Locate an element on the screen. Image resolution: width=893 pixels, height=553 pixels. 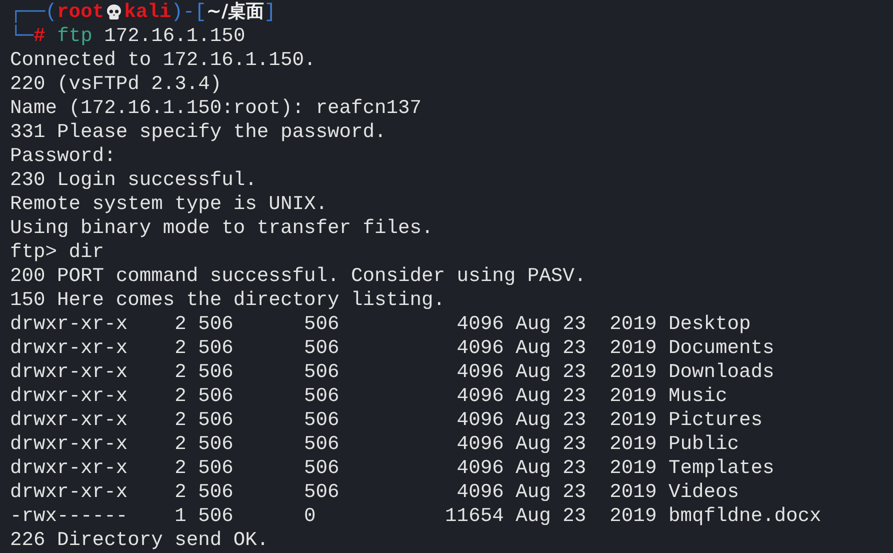
output-line: drwxr-xr-x 2 506 506 4096 Aug 23 2019 Public is located at coordinates (375, 444).